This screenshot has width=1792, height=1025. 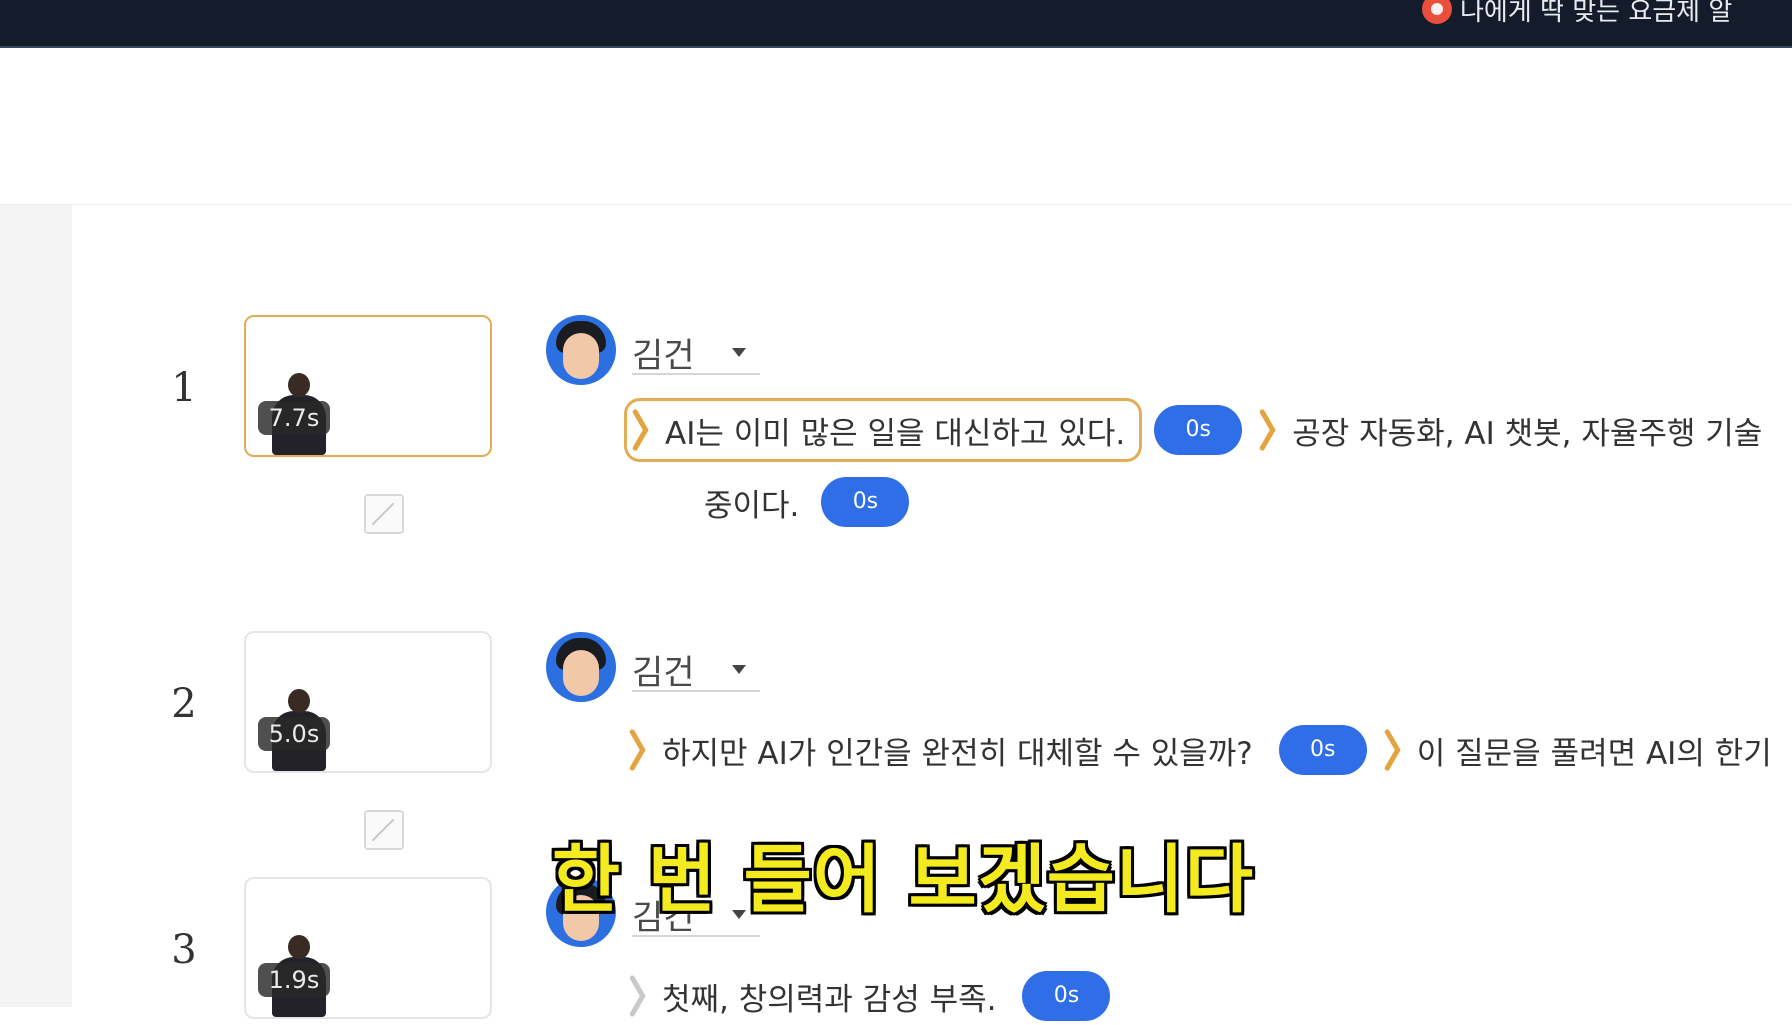 I want to click on left-panel, so click(x=36, y=606).